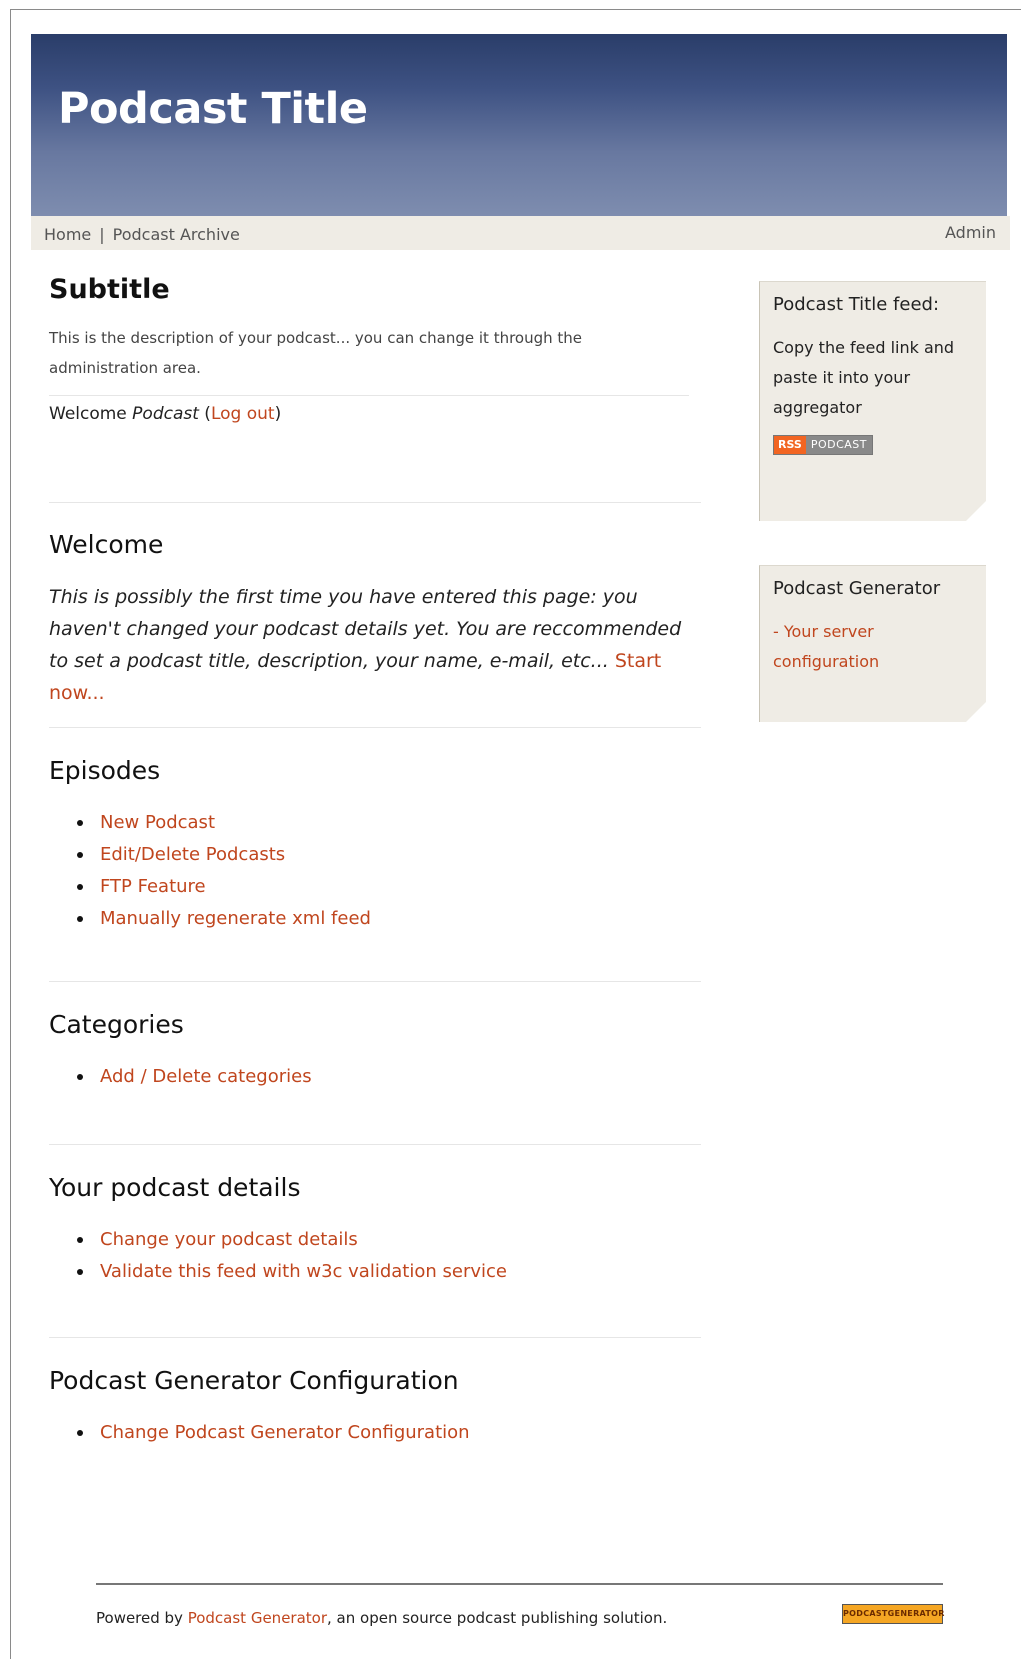 This screenshot has width=1021, height=1659. I want to click on server-config-link: - Your server configuration, so click(873, 647).